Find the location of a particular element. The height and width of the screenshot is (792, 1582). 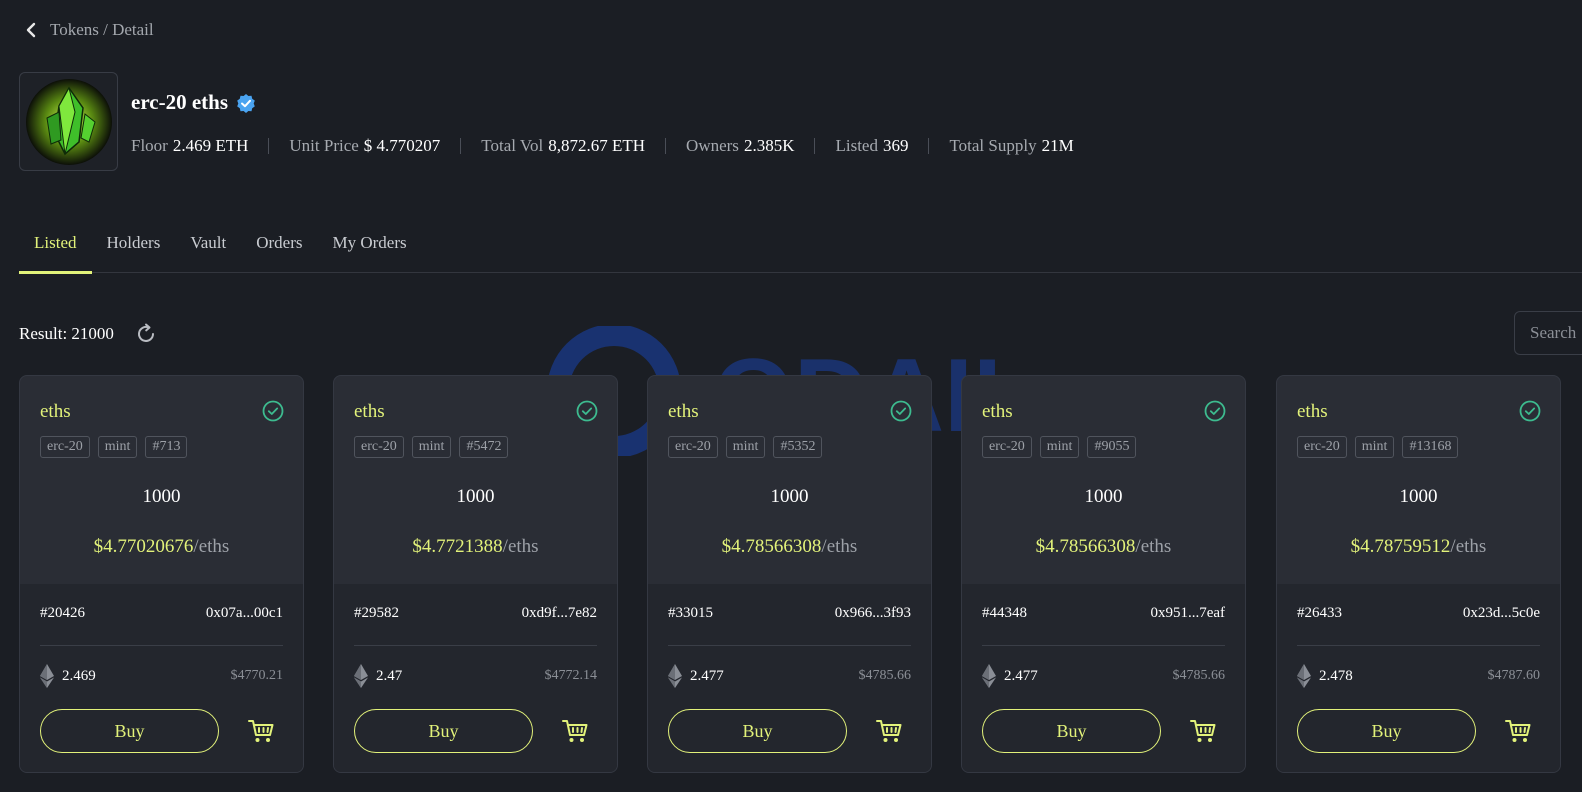

tab-orders: Orders is located at coordinates (279, 249).